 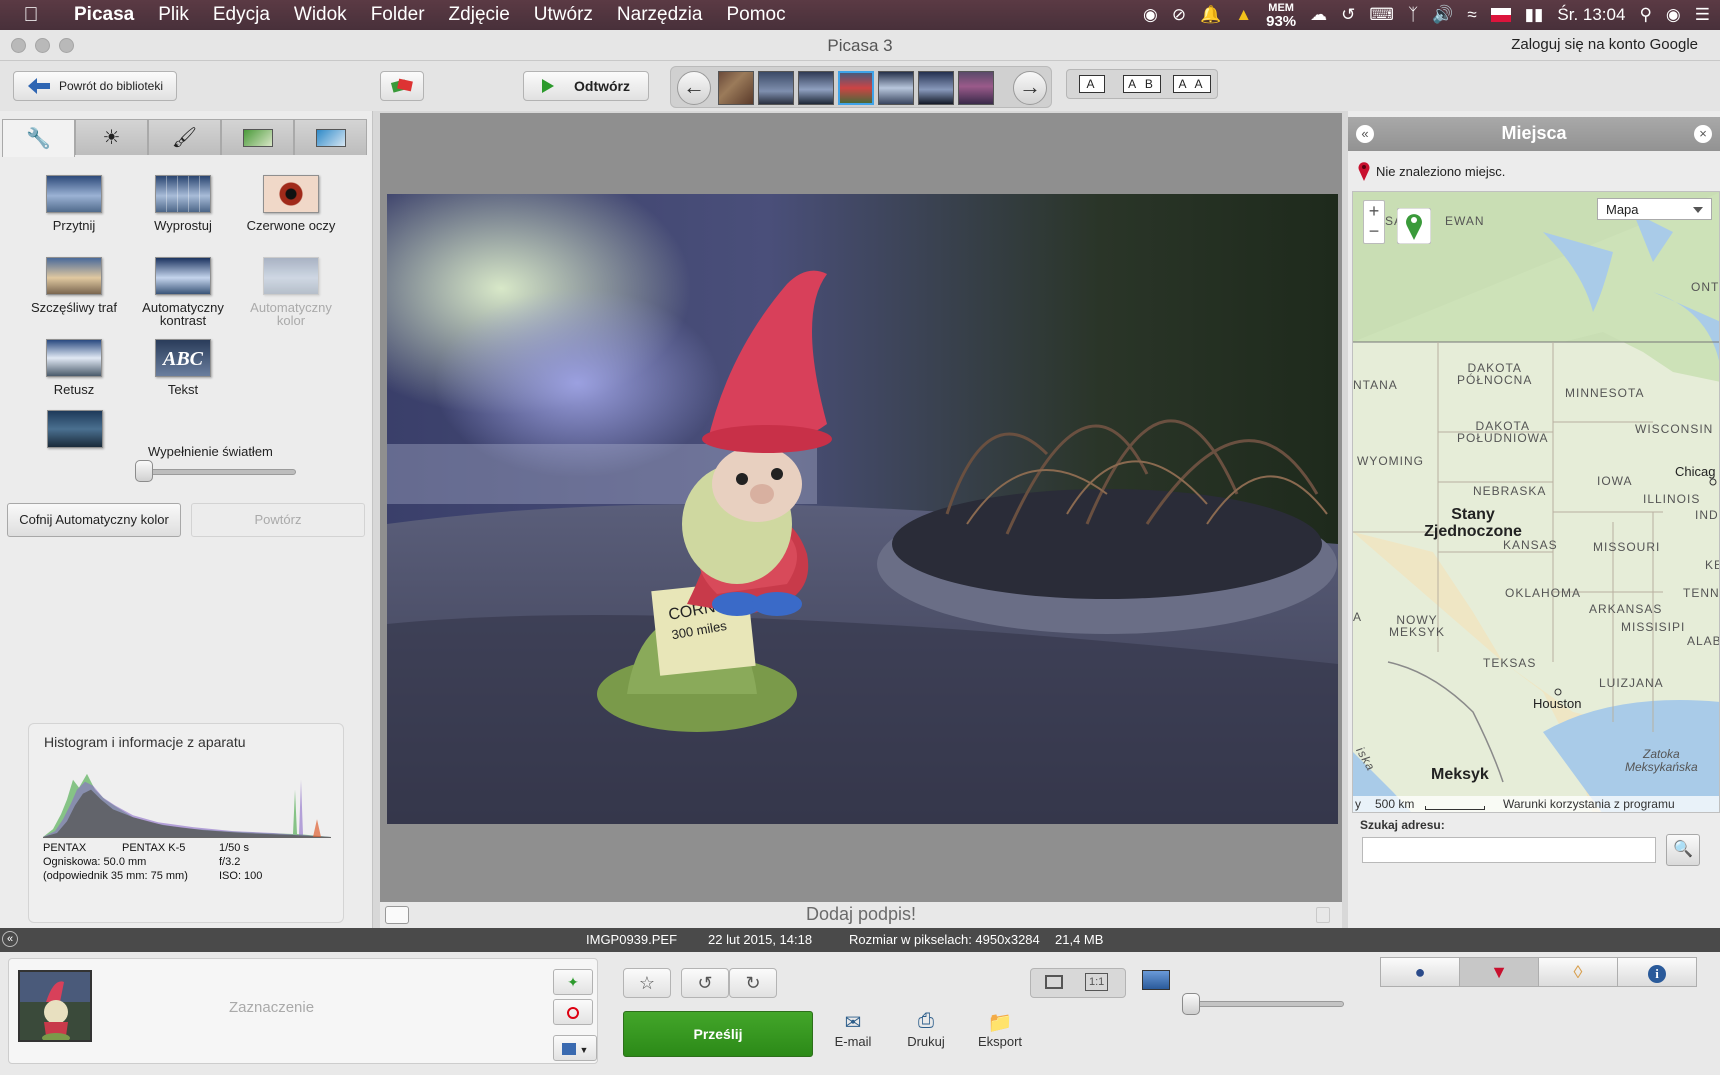 I want to click on shield-icon: ◉, so click(x=1150, y=15).